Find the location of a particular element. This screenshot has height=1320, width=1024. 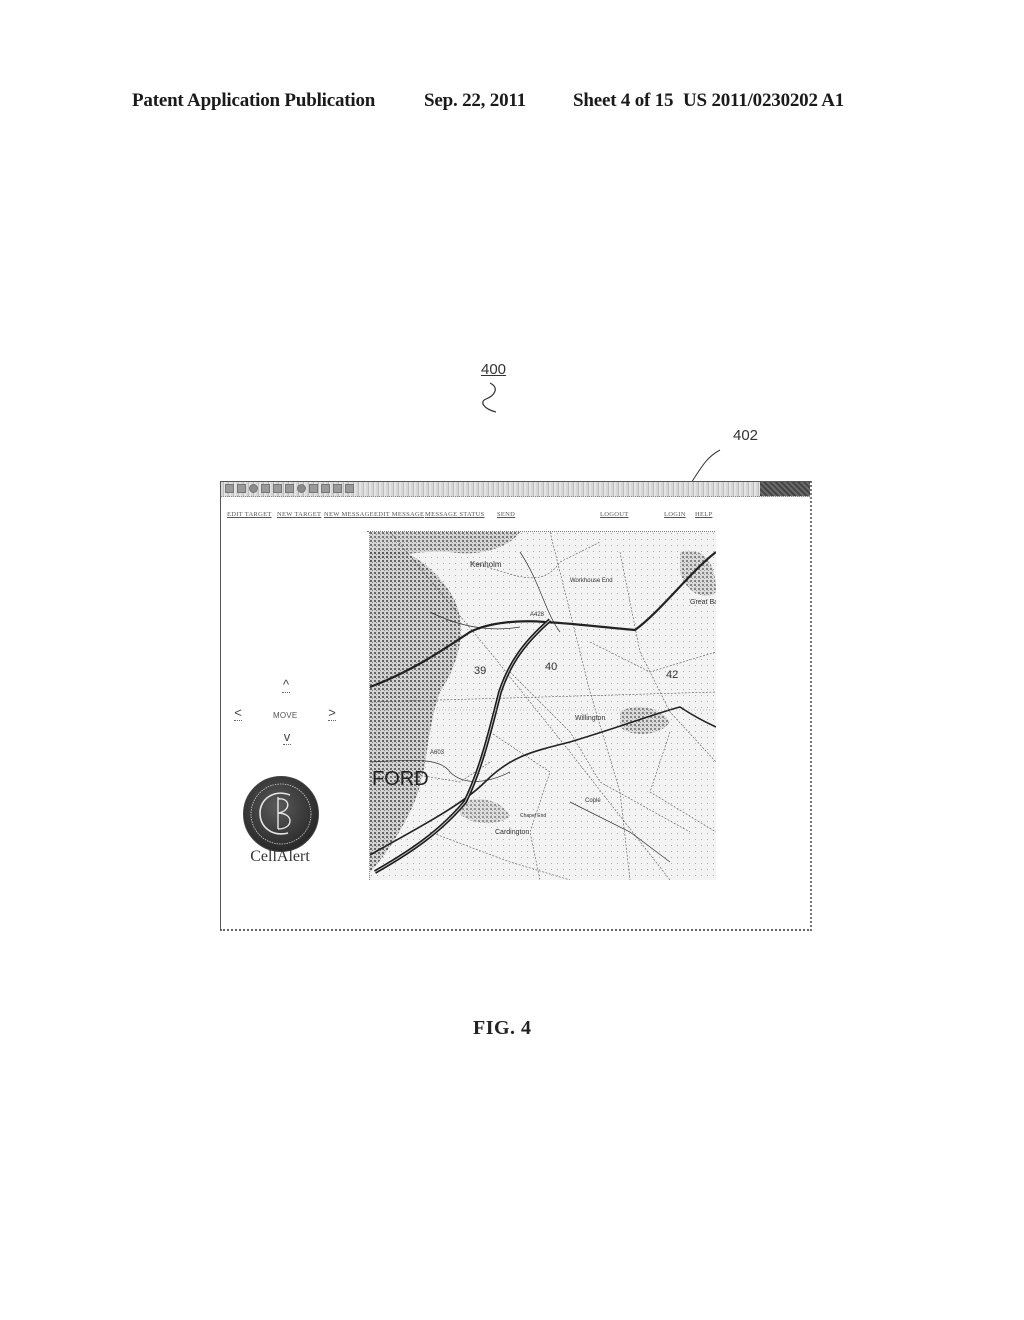

arrow-left-icon: < is located at coordinates (238, 712).